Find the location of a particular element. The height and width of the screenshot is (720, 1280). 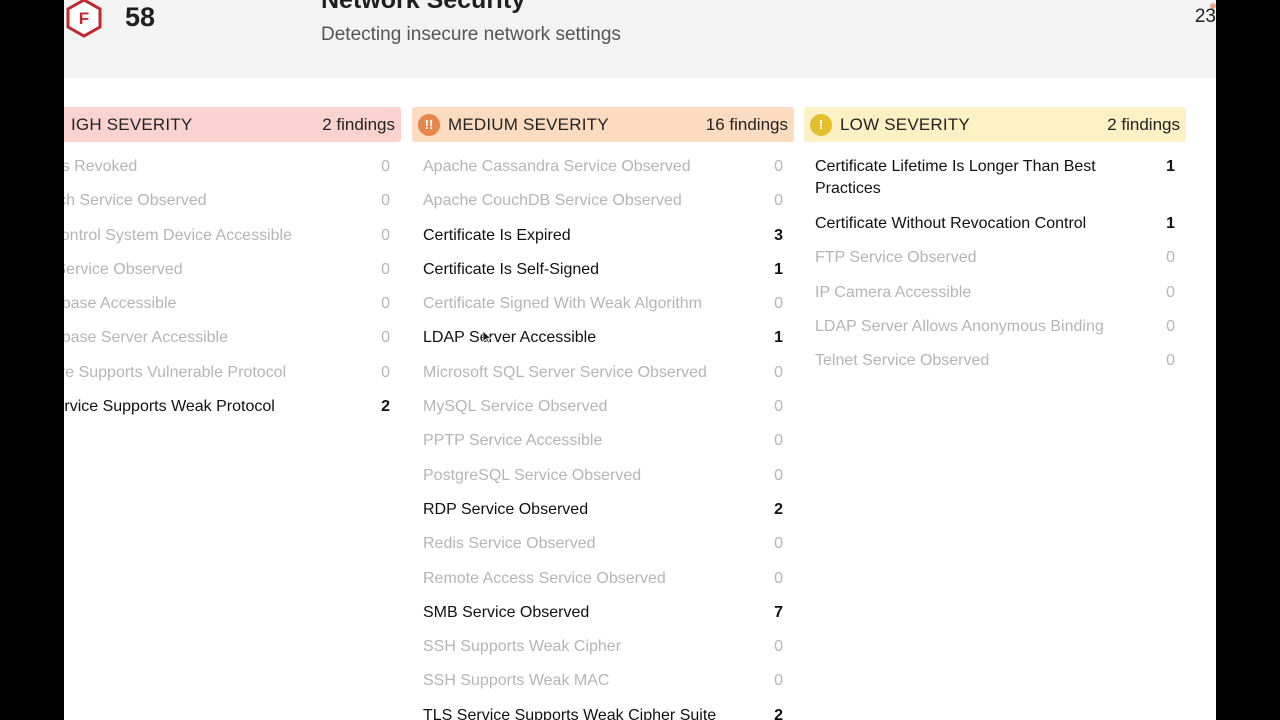

finding-row: SMB Service Observed 7 is located at coordinates (603, 613).